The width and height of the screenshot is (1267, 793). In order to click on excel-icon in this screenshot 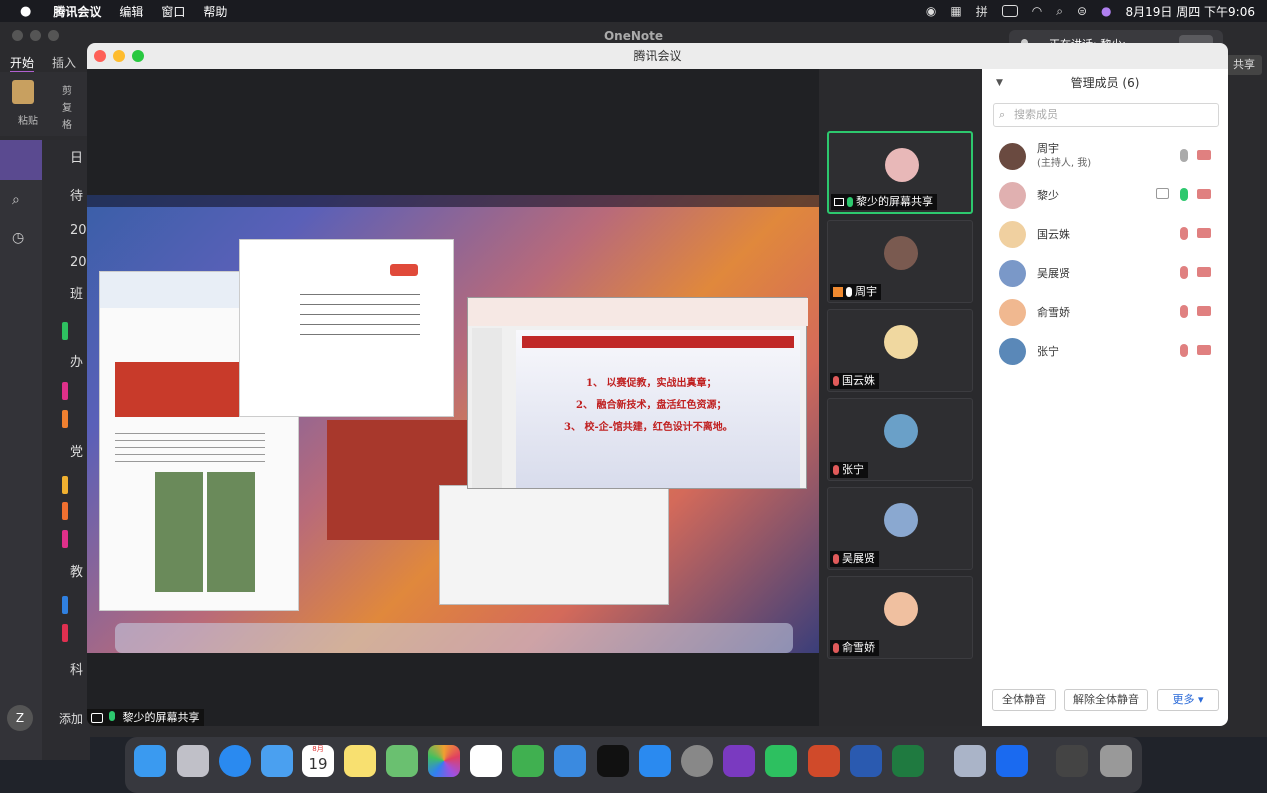, I will do `click(908, 761)`.